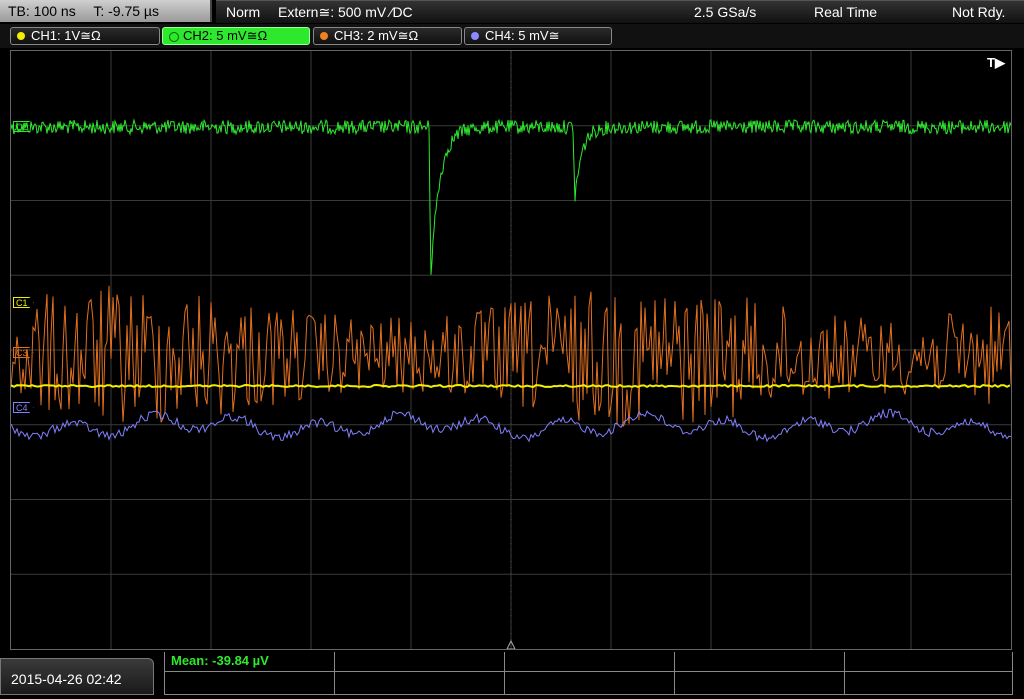  What do you see at coordinates (23, 407) in the screenshot?
I see `ch4-offset-marker: C4` at bounding box center [23, 407].